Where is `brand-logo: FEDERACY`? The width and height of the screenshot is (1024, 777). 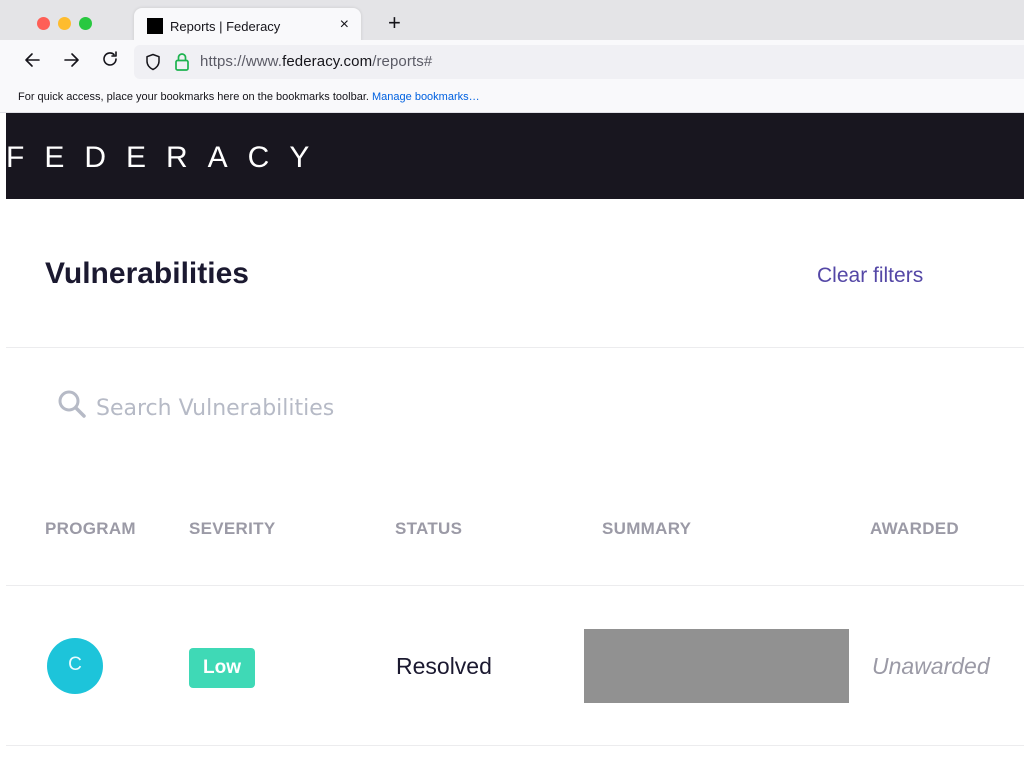 brand-logo: FEDERACY is located at coordinates (167, 158).